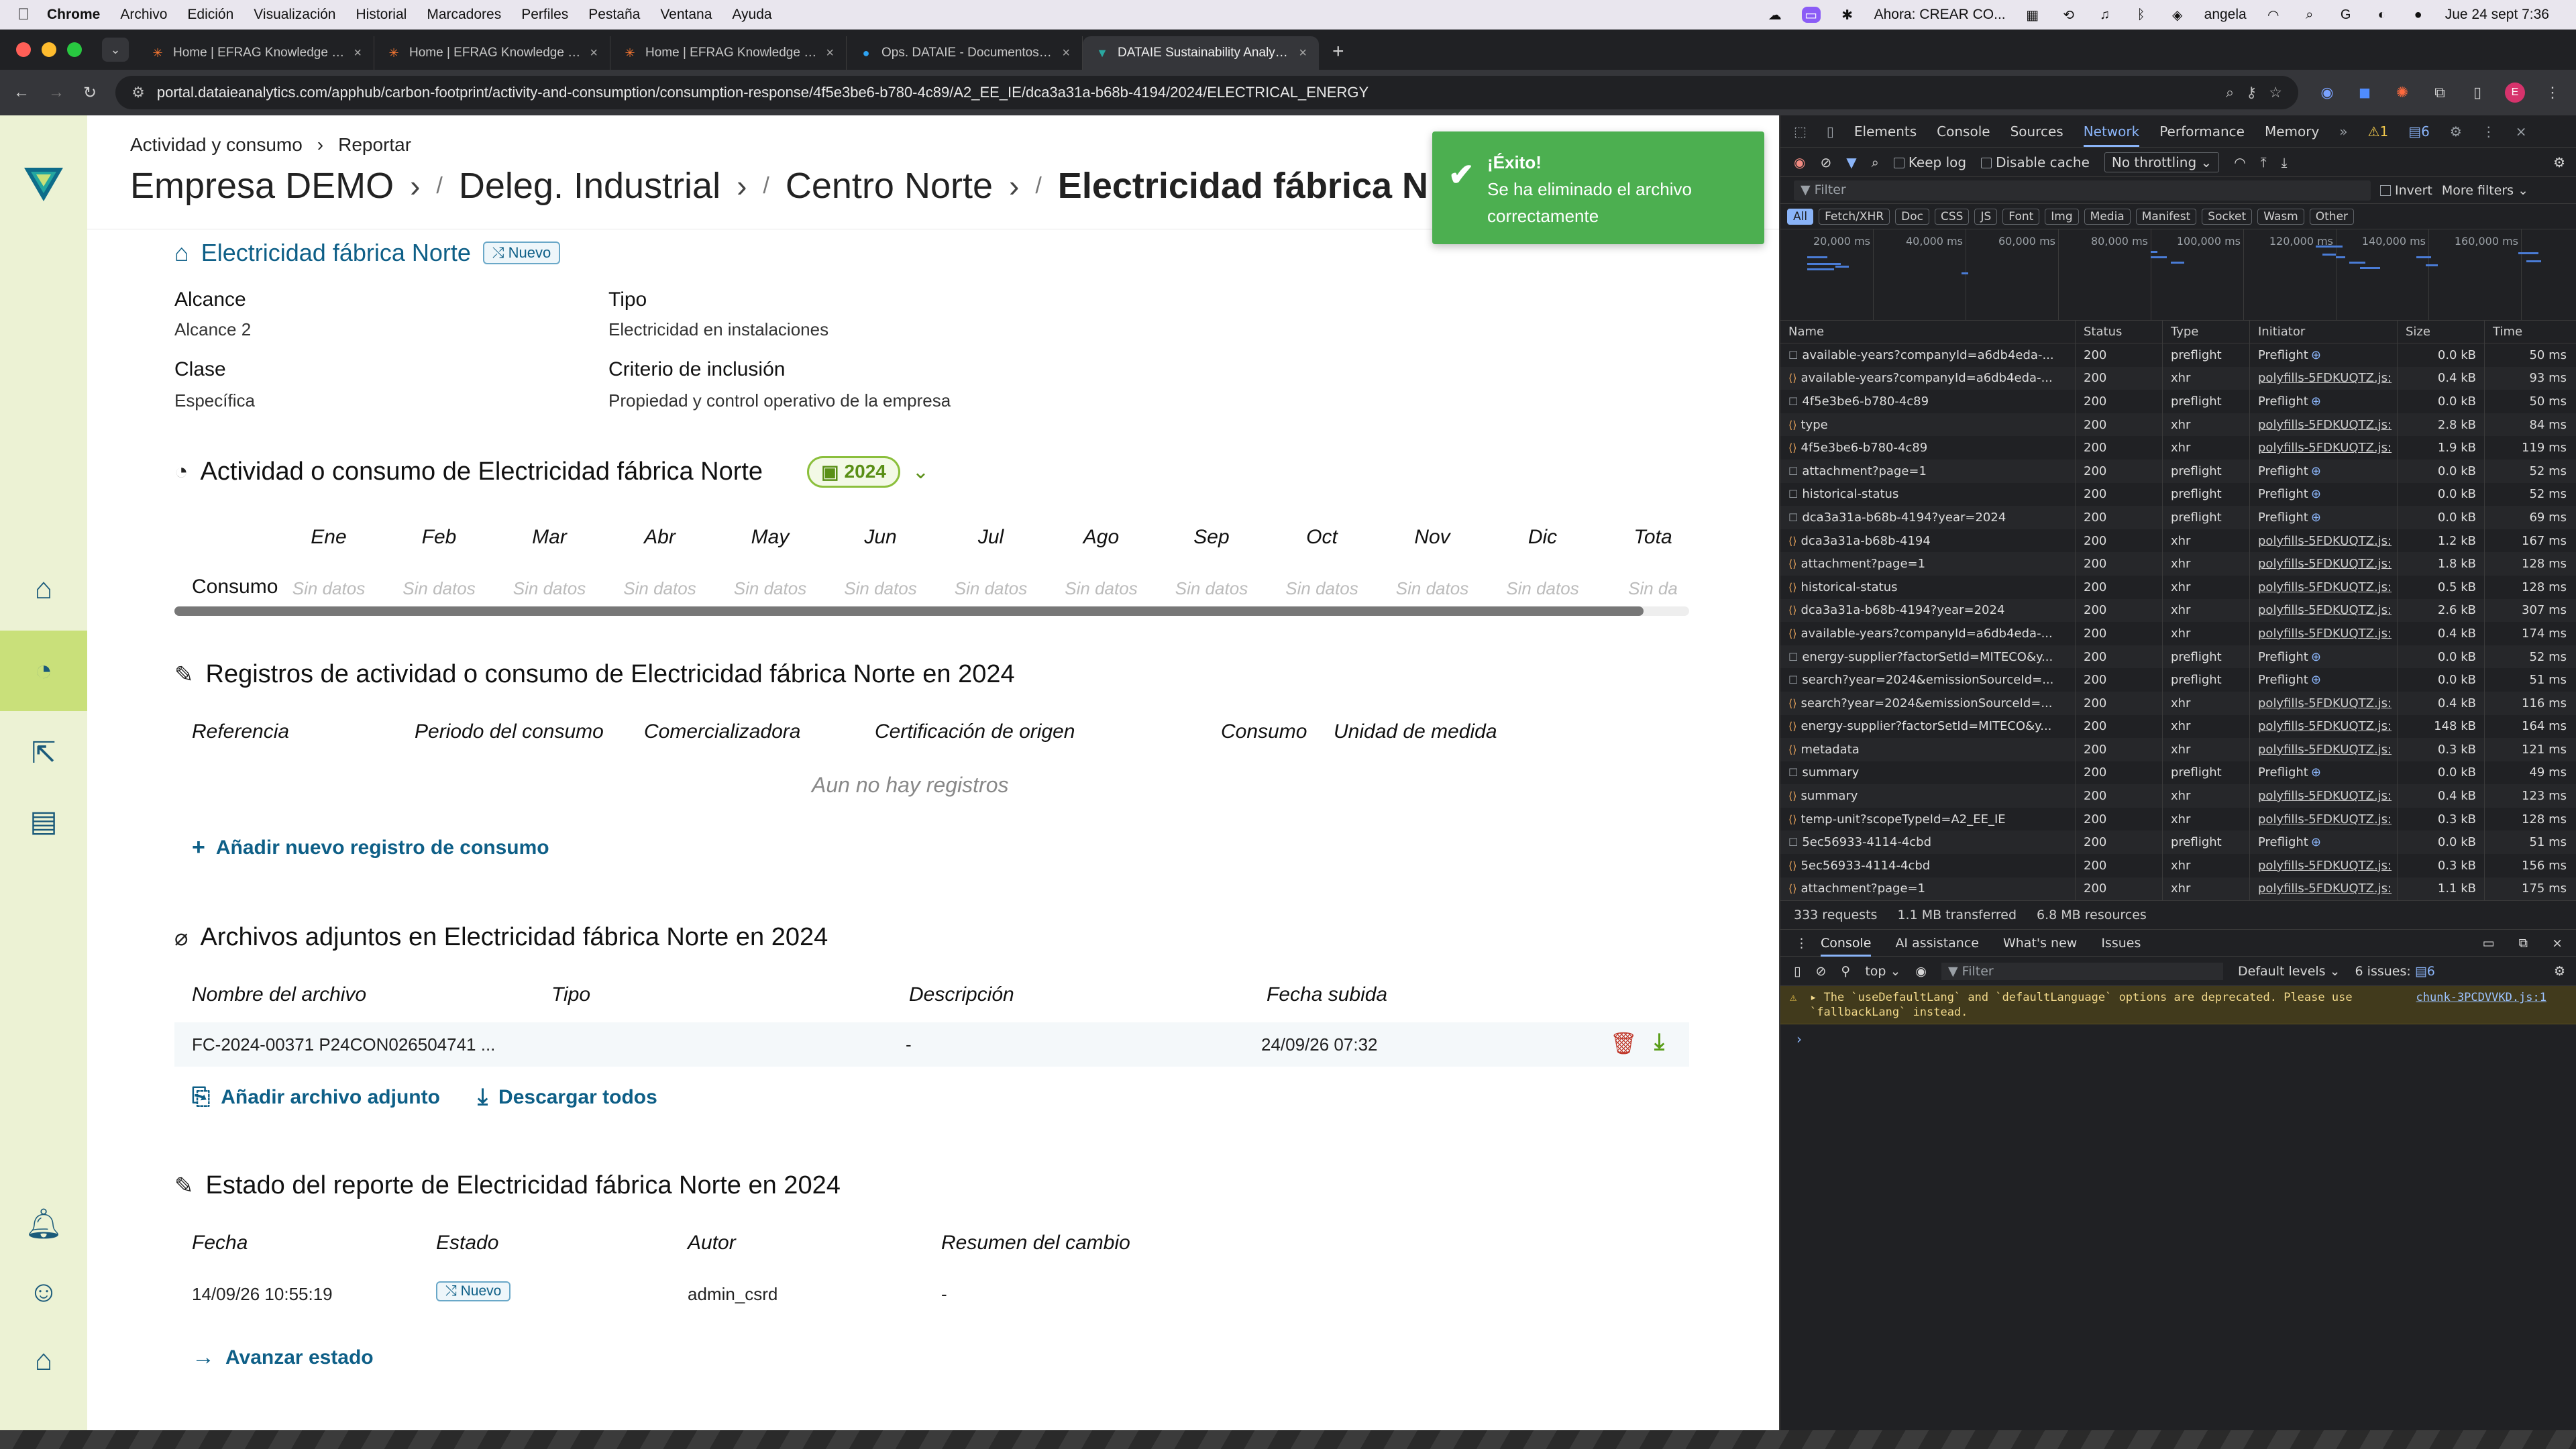  I want to click on column-header: Type, so click(2206, 332).